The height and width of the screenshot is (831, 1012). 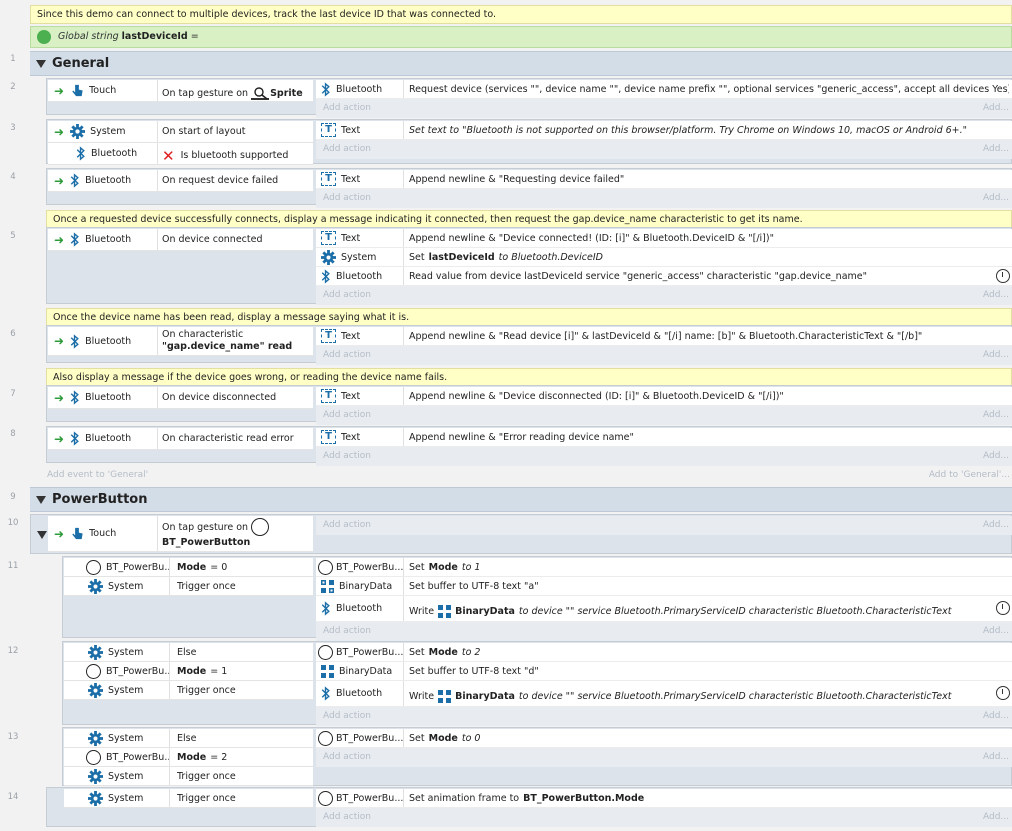 What do you see at coordinates (180, 534) in the screenshot?
I see `condition-row: ➜ Touch On tap gesture on BT_PowerButton` at bounding box center [180, 534].